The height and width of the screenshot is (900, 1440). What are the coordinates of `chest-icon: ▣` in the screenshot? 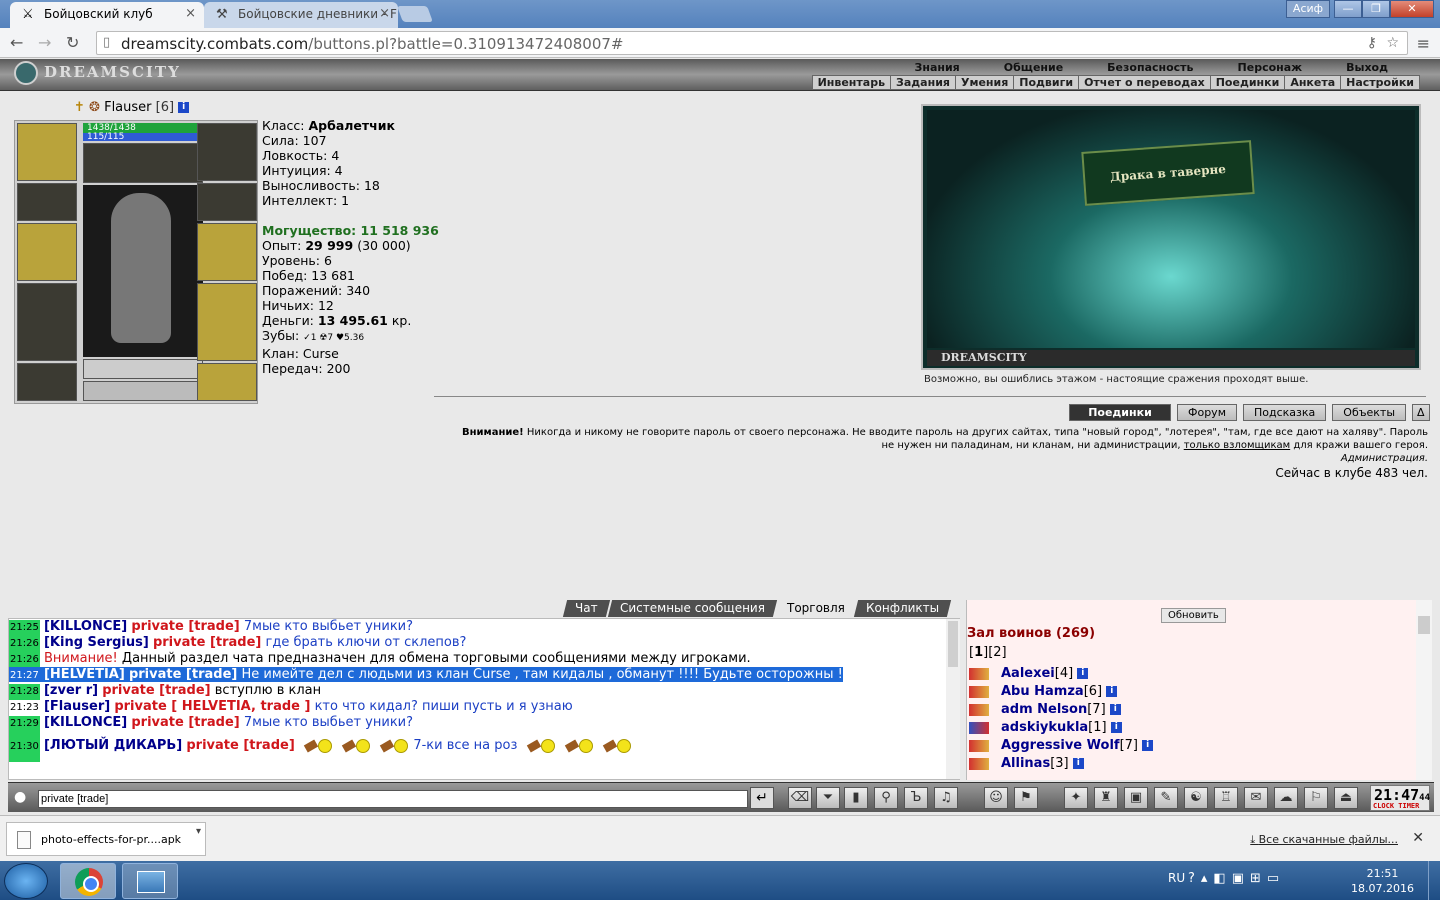 It's located at (1136, 798).